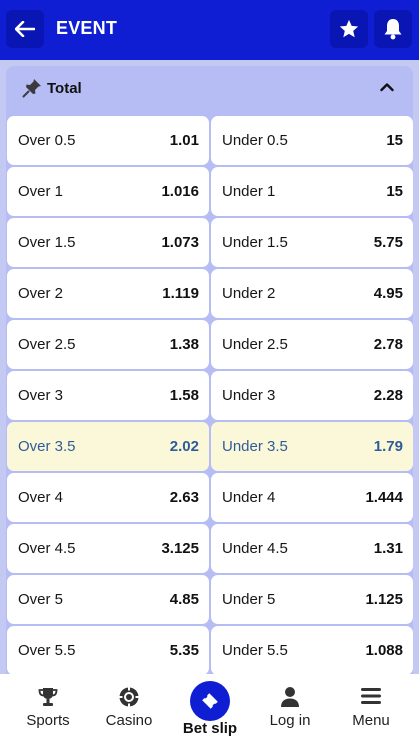  What do you see at coordinates (129, 697) in the screenshot?
I see `casino-chip-icon` at bounding box center [129, 697].